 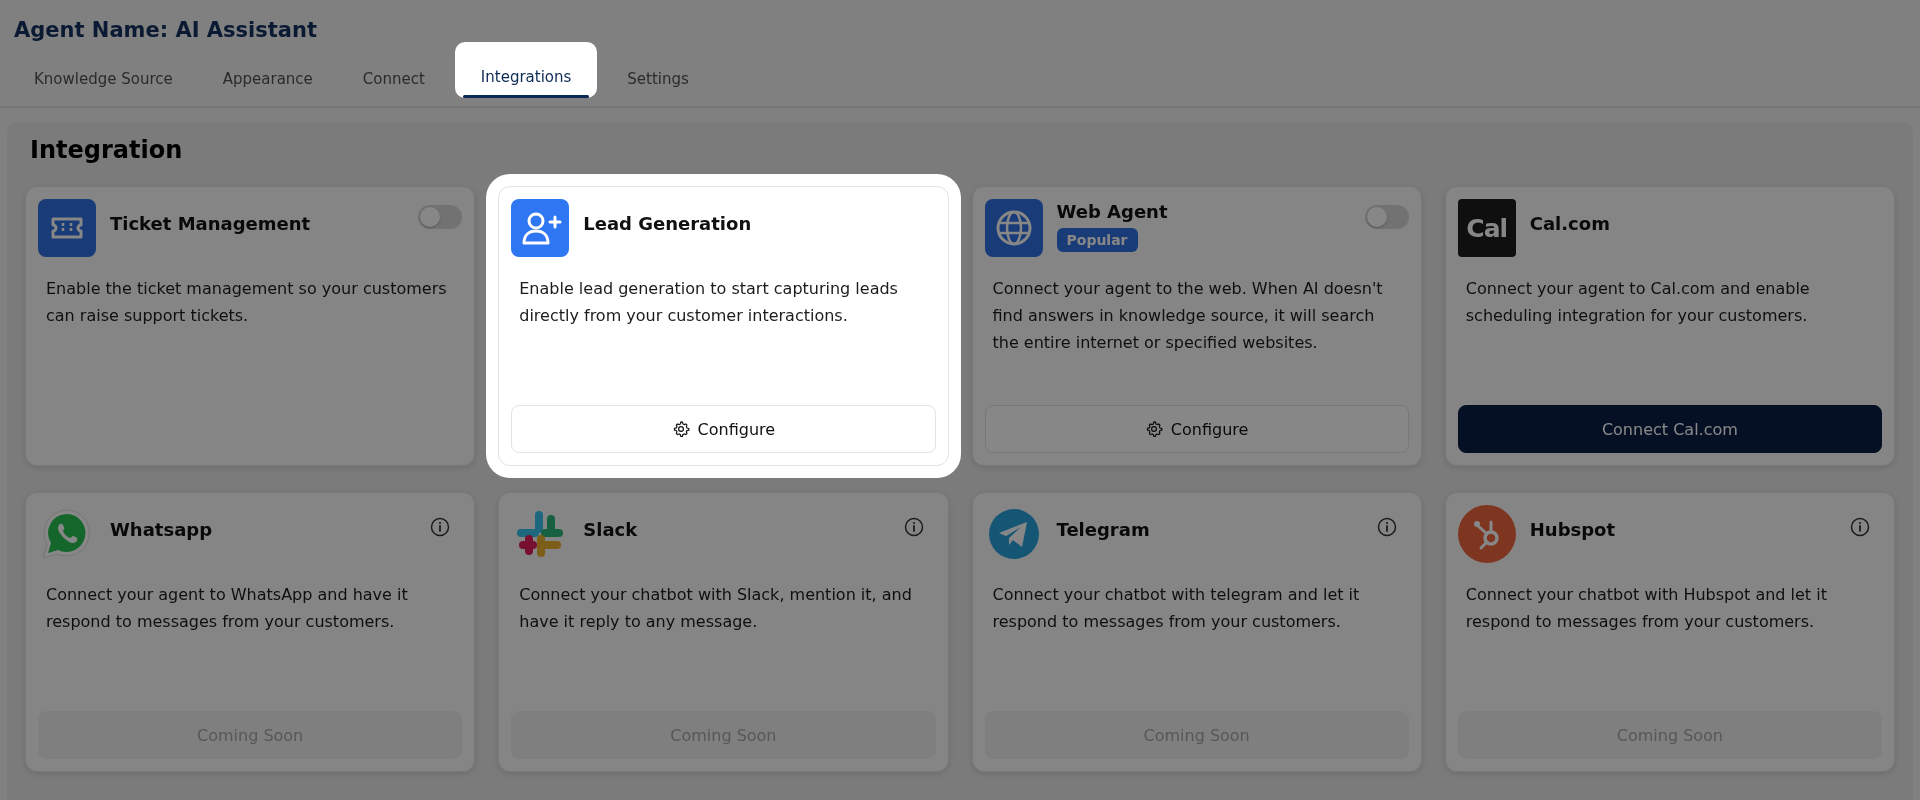 I want to click on card-button: Connect Cal.com, so click(x=1669, y=429).